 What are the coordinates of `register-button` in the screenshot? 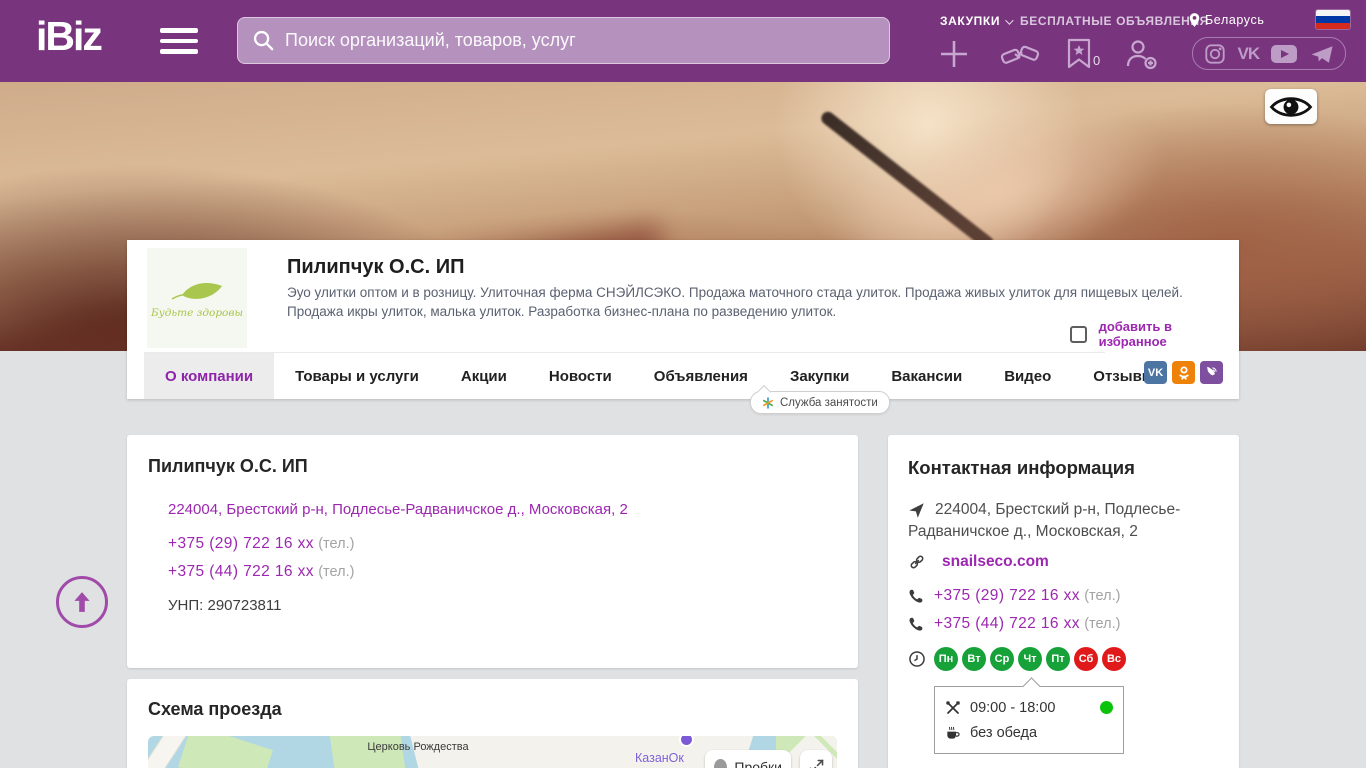 It's located at (1141, 56).